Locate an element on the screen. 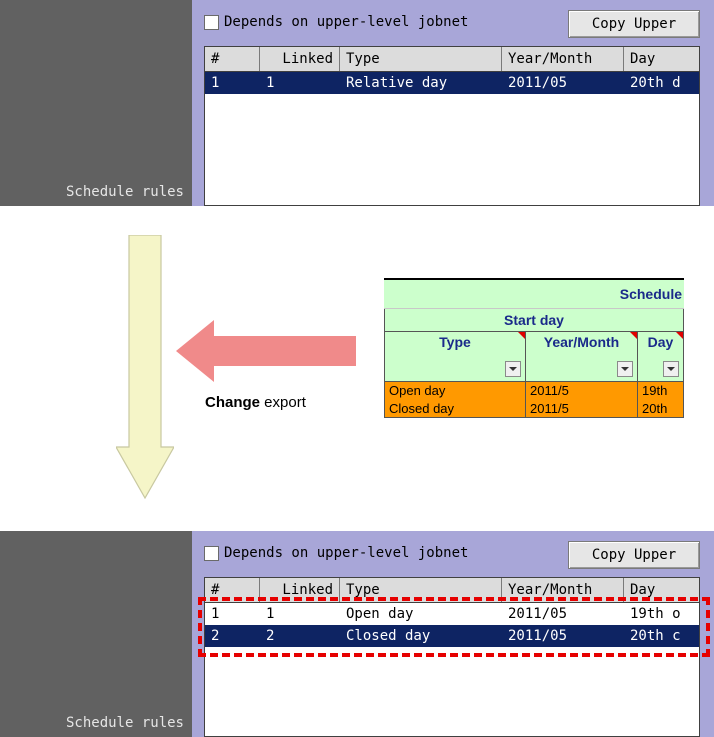 The height and width of the screenshot is (737, 714). sheet-header-day-label: Day is located at coordinates (660, 342).